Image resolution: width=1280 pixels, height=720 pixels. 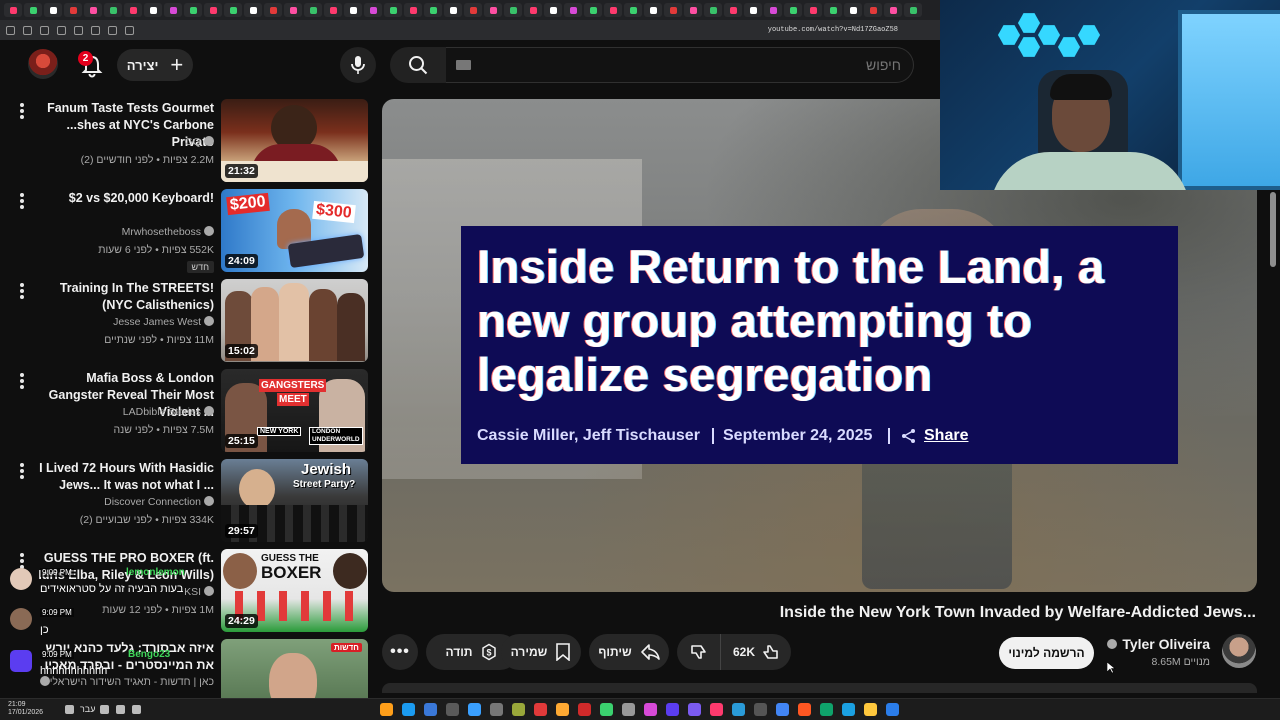 What do you see at coordinates (1239, 651) in the screenshot?
I see `channel-avatar` at bounding box center [1239, 651].